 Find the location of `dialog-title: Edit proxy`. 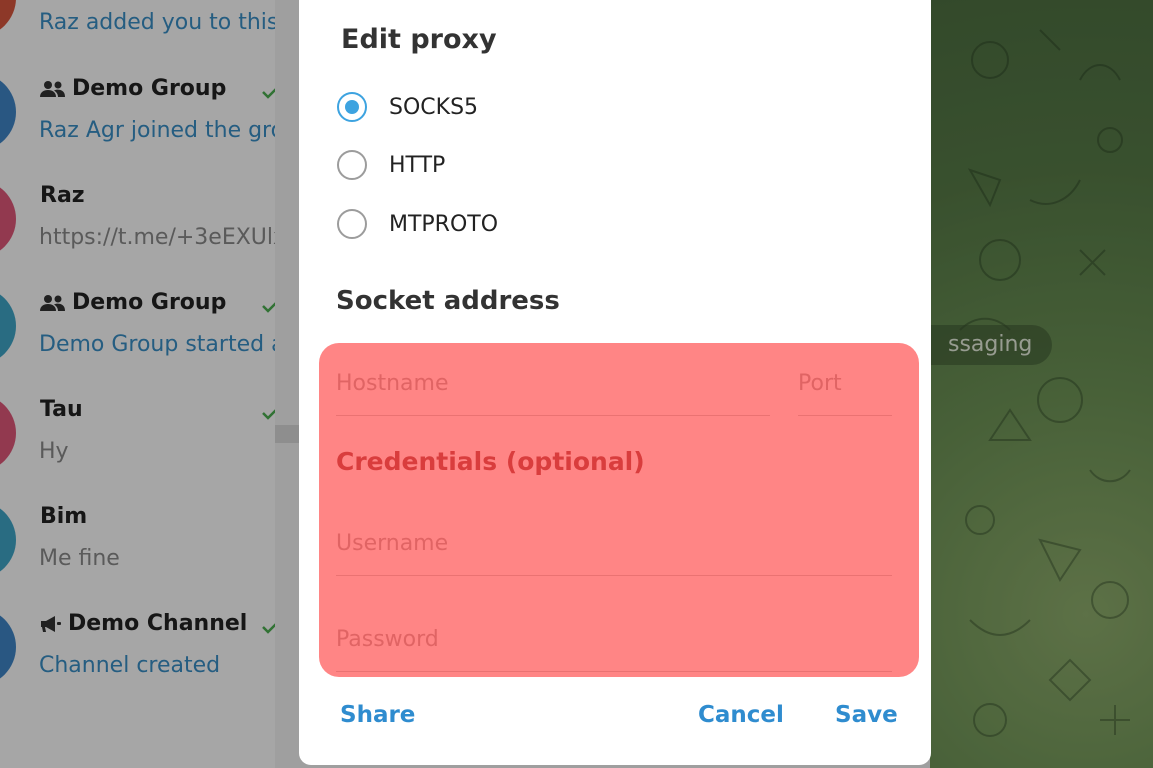

dialog-title: Edit proxy is located at coordinates (419, 39).